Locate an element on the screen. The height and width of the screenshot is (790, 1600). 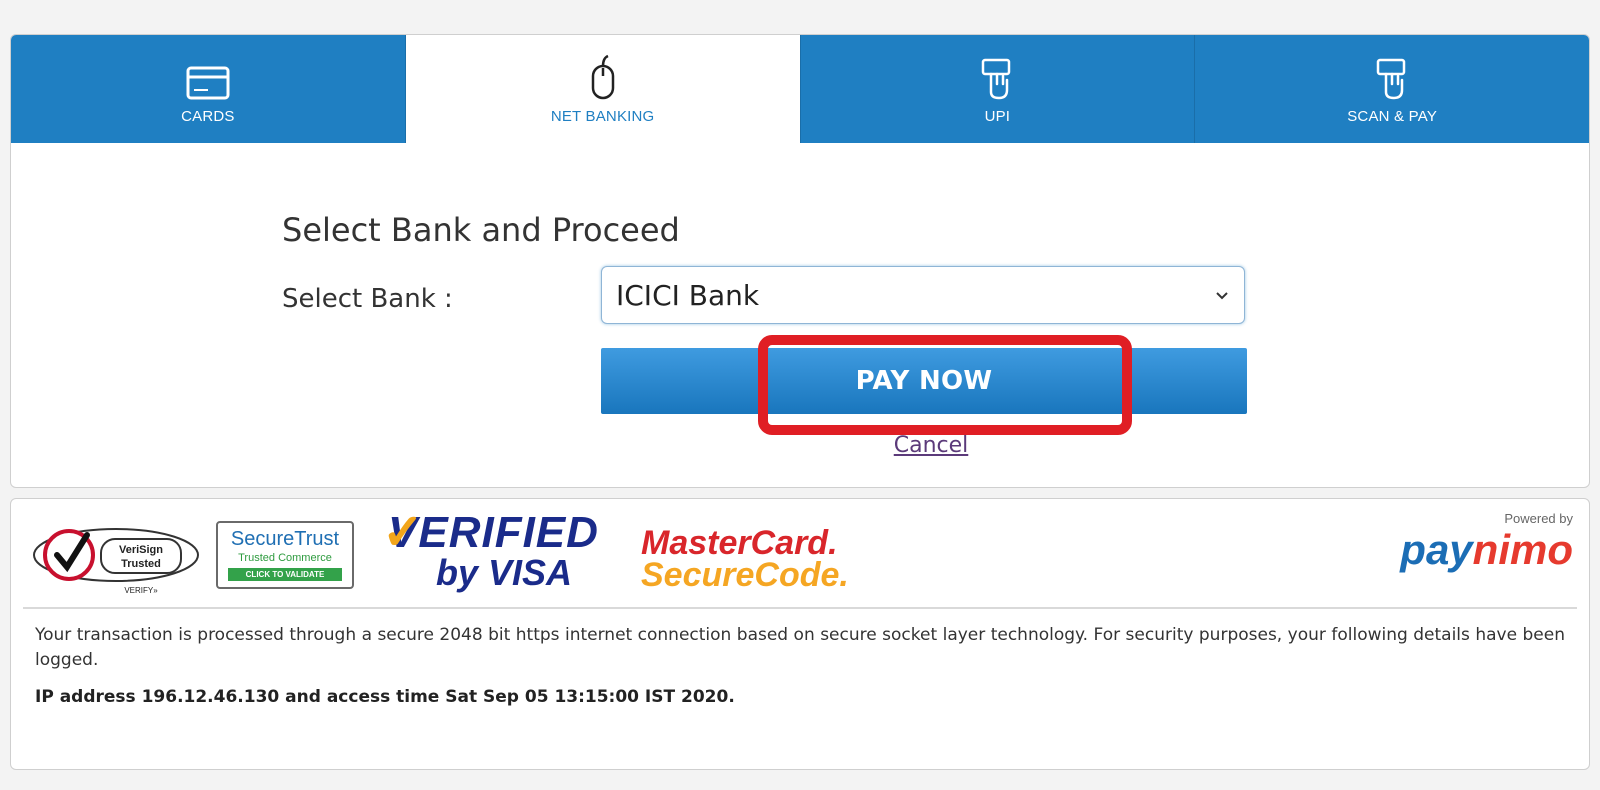
powered-by-paynimo: Powered by paynimo is located at coordinates (1486, 542).